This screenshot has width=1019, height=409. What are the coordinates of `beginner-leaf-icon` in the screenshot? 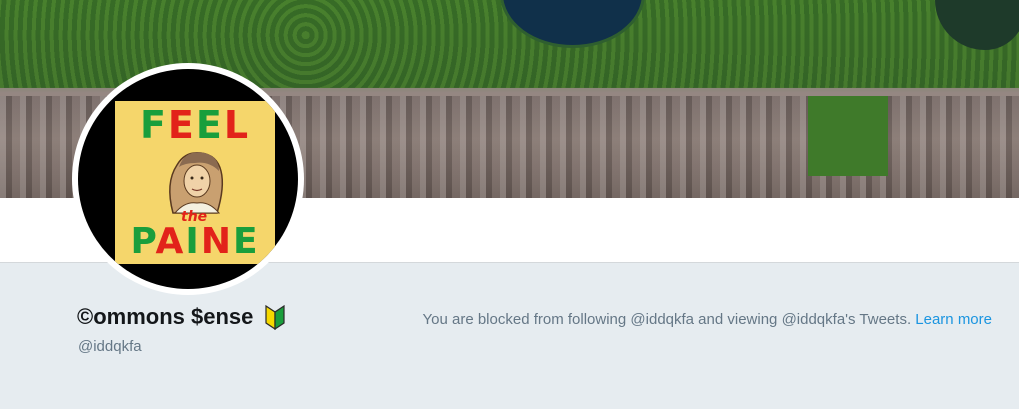 It's located at (275, 317).